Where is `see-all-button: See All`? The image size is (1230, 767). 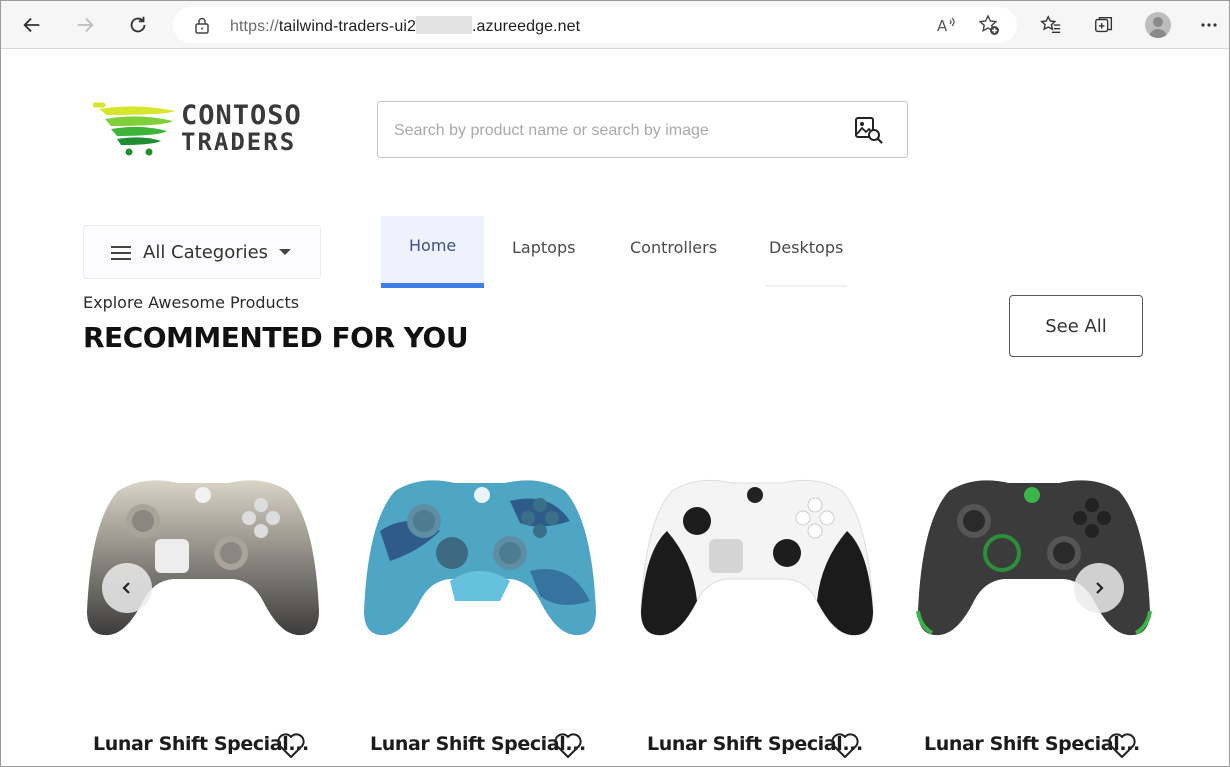 see-all-button: See All is located at coordinates (1076, 326).